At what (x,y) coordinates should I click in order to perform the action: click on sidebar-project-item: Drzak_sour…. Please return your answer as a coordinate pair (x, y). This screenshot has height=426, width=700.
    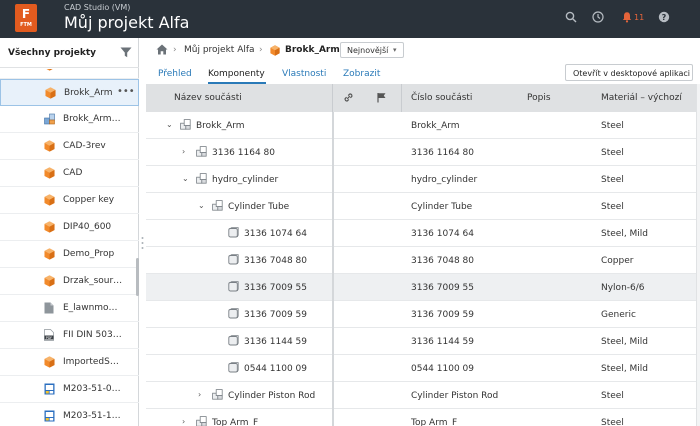
    Looking at the image, I should click on (69, 281).